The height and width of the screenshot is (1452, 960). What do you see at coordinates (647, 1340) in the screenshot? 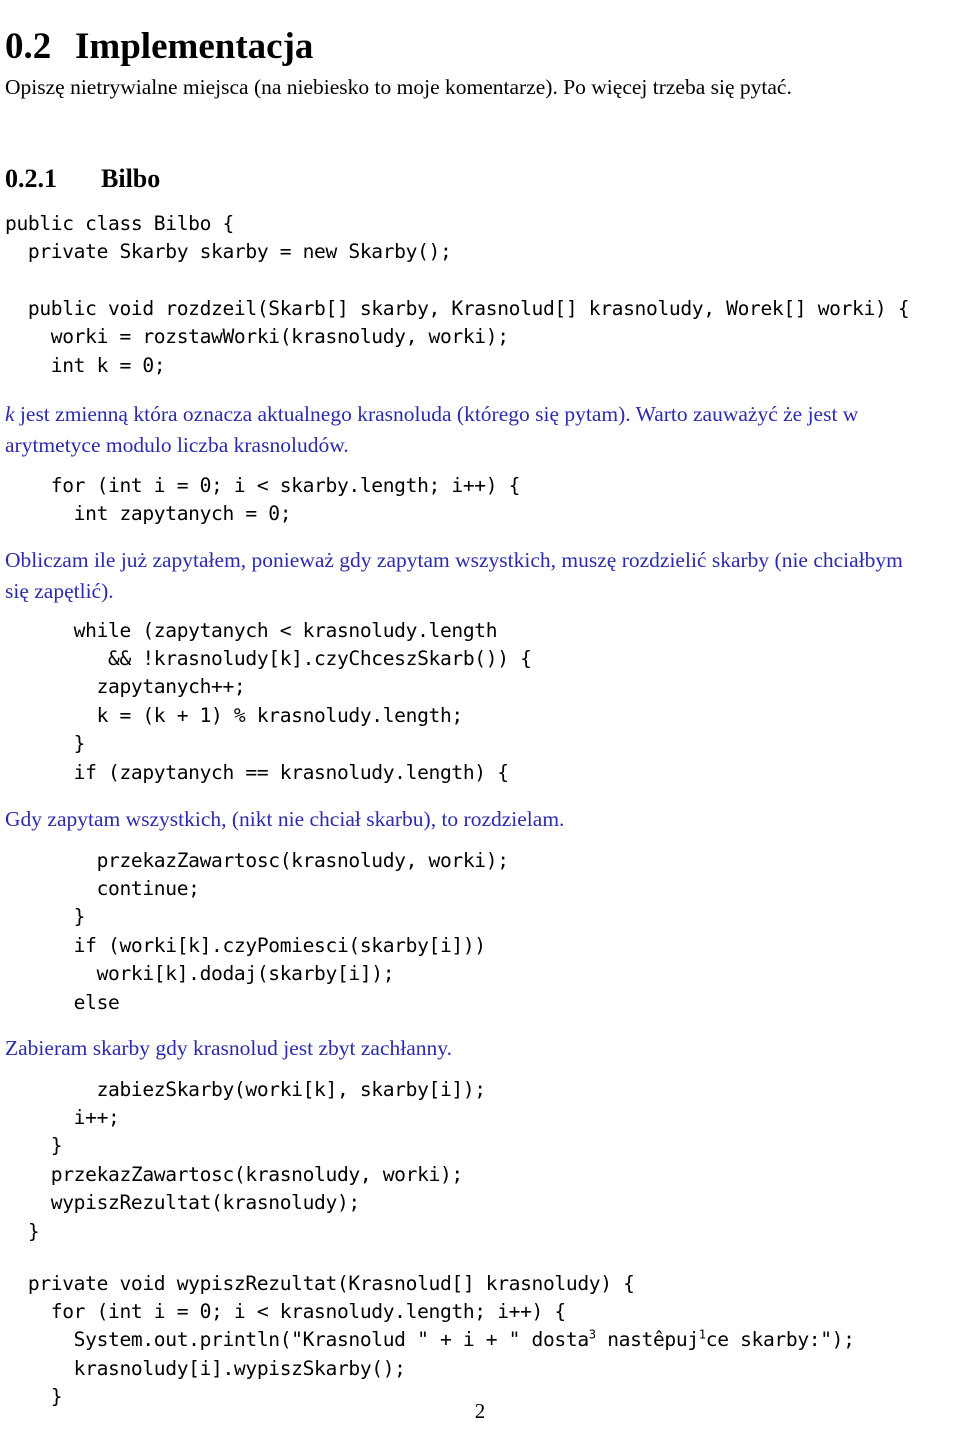
I see `code-line-println-b: nastêpuj` at bounding box center [647, 1340].